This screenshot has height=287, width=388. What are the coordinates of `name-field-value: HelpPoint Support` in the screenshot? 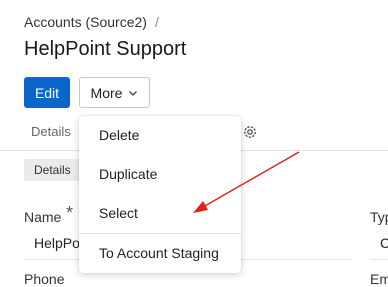 It's located at (57, 243).